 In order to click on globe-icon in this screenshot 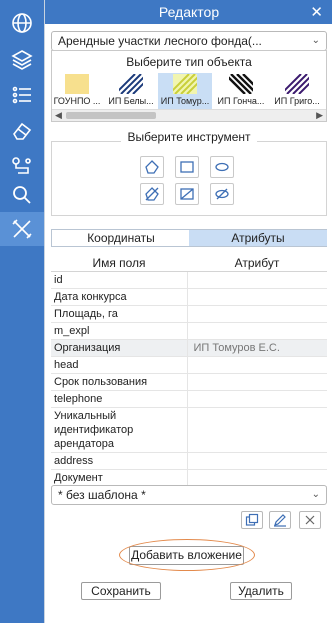, I will do `click(22, 23)`.